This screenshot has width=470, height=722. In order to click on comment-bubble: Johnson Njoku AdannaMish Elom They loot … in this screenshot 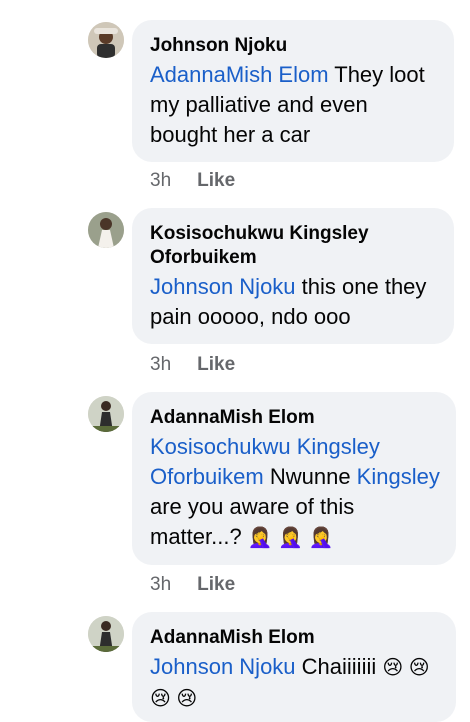, I will do `click(293, 91)`.